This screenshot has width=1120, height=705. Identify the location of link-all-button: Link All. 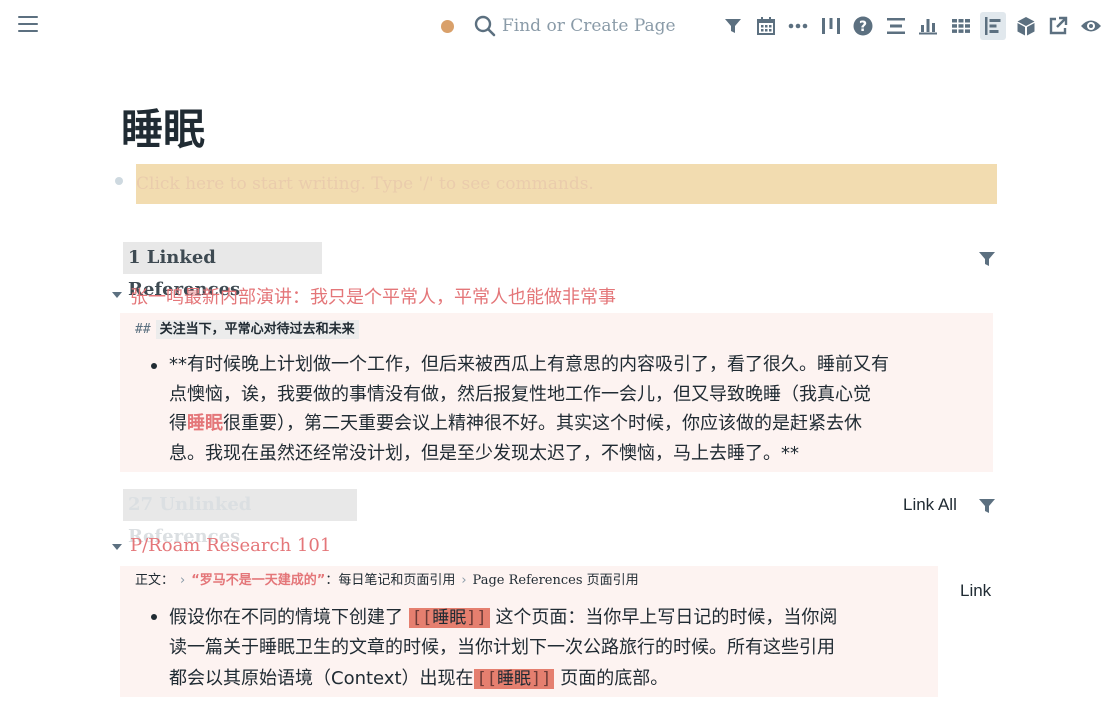
(930, 505).